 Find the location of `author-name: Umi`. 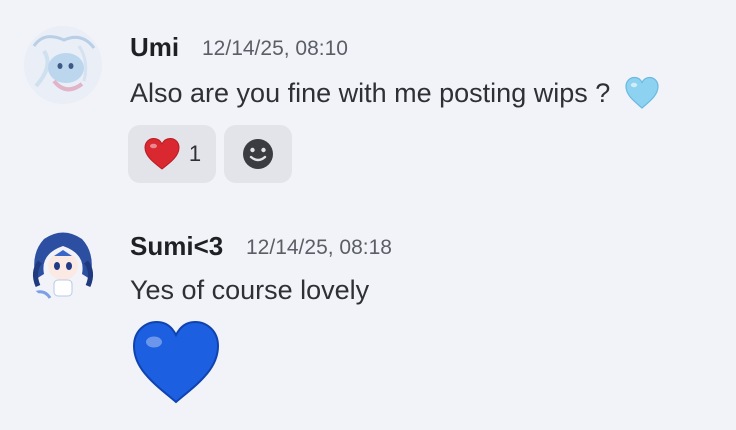

author-name: Umi is located at coordinates (154, 47).